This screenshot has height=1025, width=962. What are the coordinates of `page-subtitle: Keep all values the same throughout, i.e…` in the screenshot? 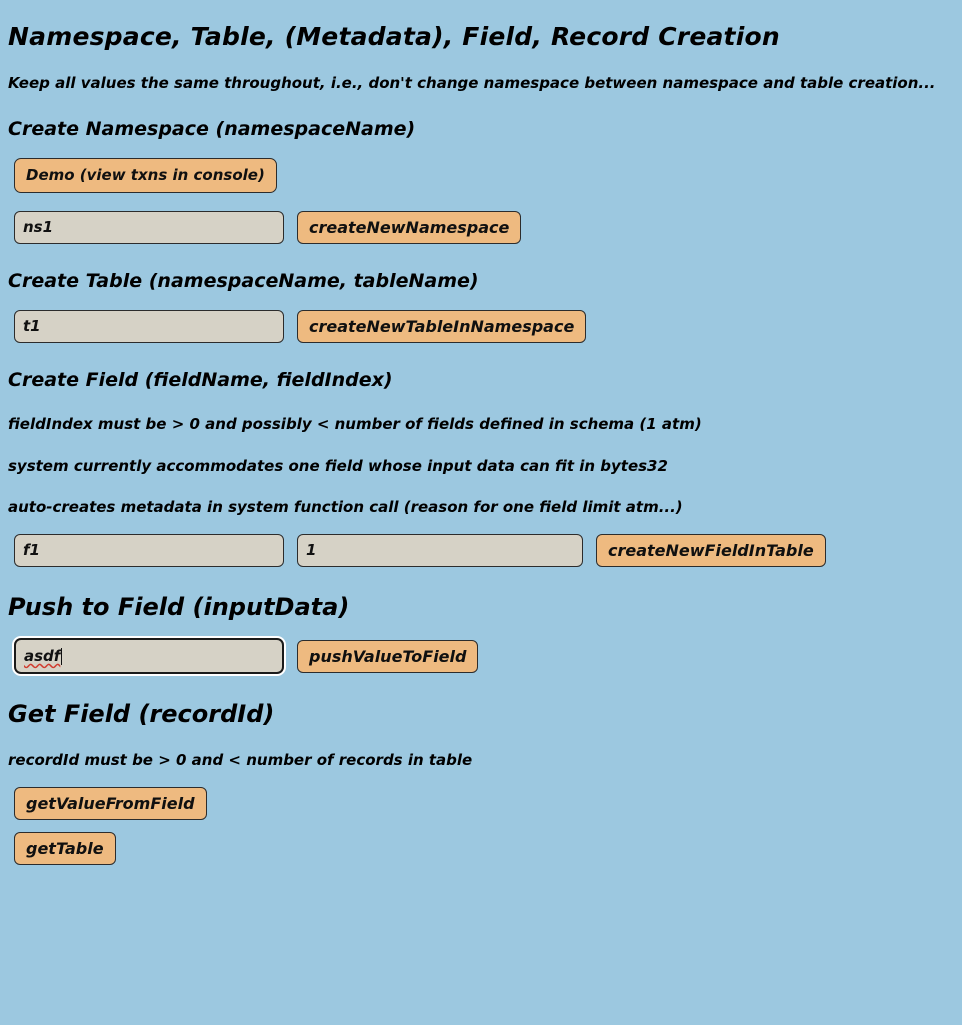 It's located at (472, 83).